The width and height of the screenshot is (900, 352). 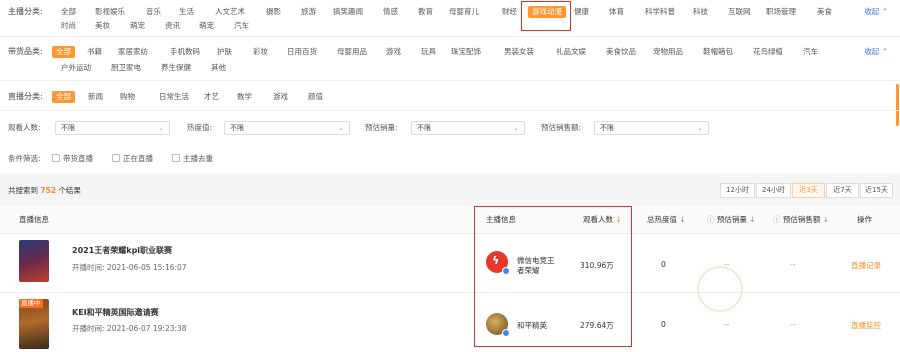 What do you see at coordinates (727, 324) in the screenshot?
I see `sales-value: --` at bounding box center [727, 324].